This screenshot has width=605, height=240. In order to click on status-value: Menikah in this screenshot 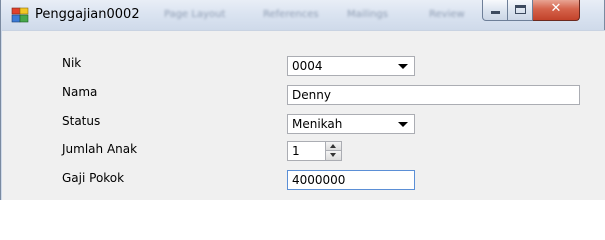, I will do `click(317, 124)`.